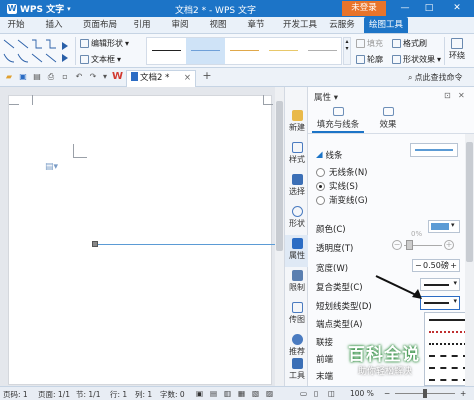 The width and height of the screenshot is (474, 400). Describe the element at coordinates (436, 265) in the screenshot. I see `width-spinner: − 0.50磅 +` at that location.